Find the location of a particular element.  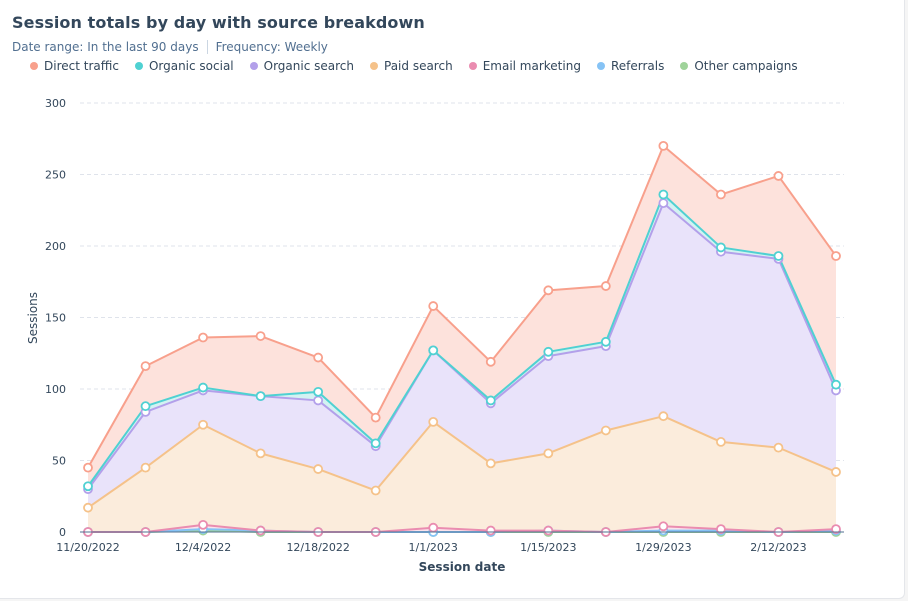

x-tick-label: 1/29/2023 is located at coordinates (663, 547).